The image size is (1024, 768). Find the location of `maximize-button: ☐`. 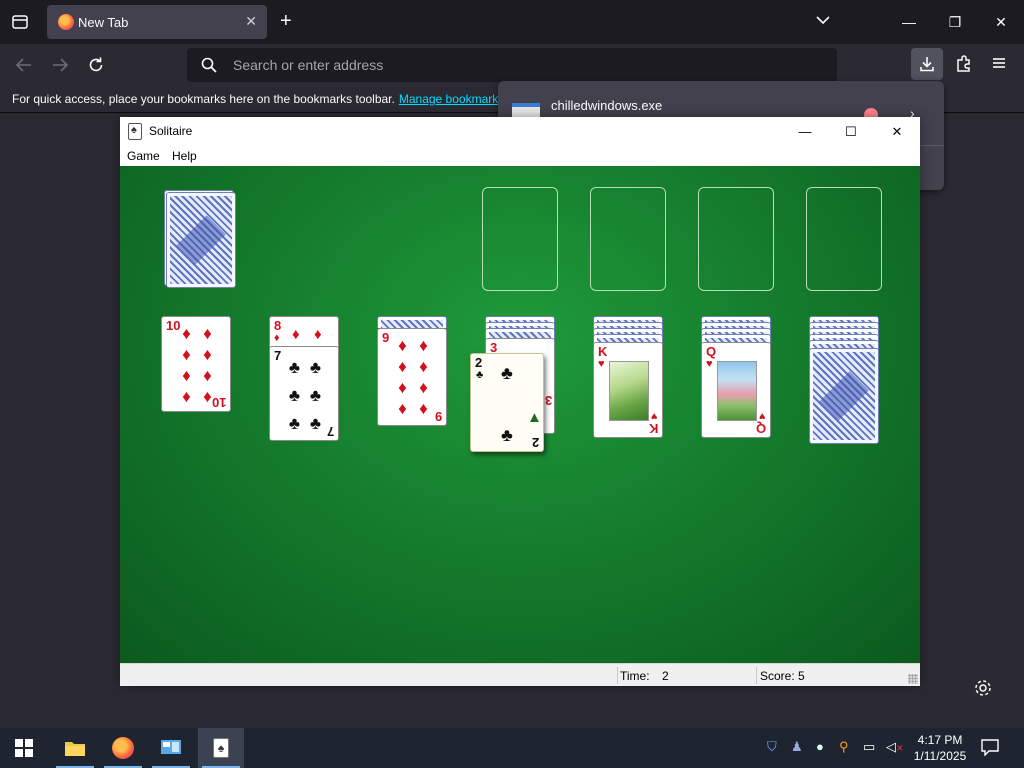

maximize-button: ☐ is located at coordinates (851, 131).